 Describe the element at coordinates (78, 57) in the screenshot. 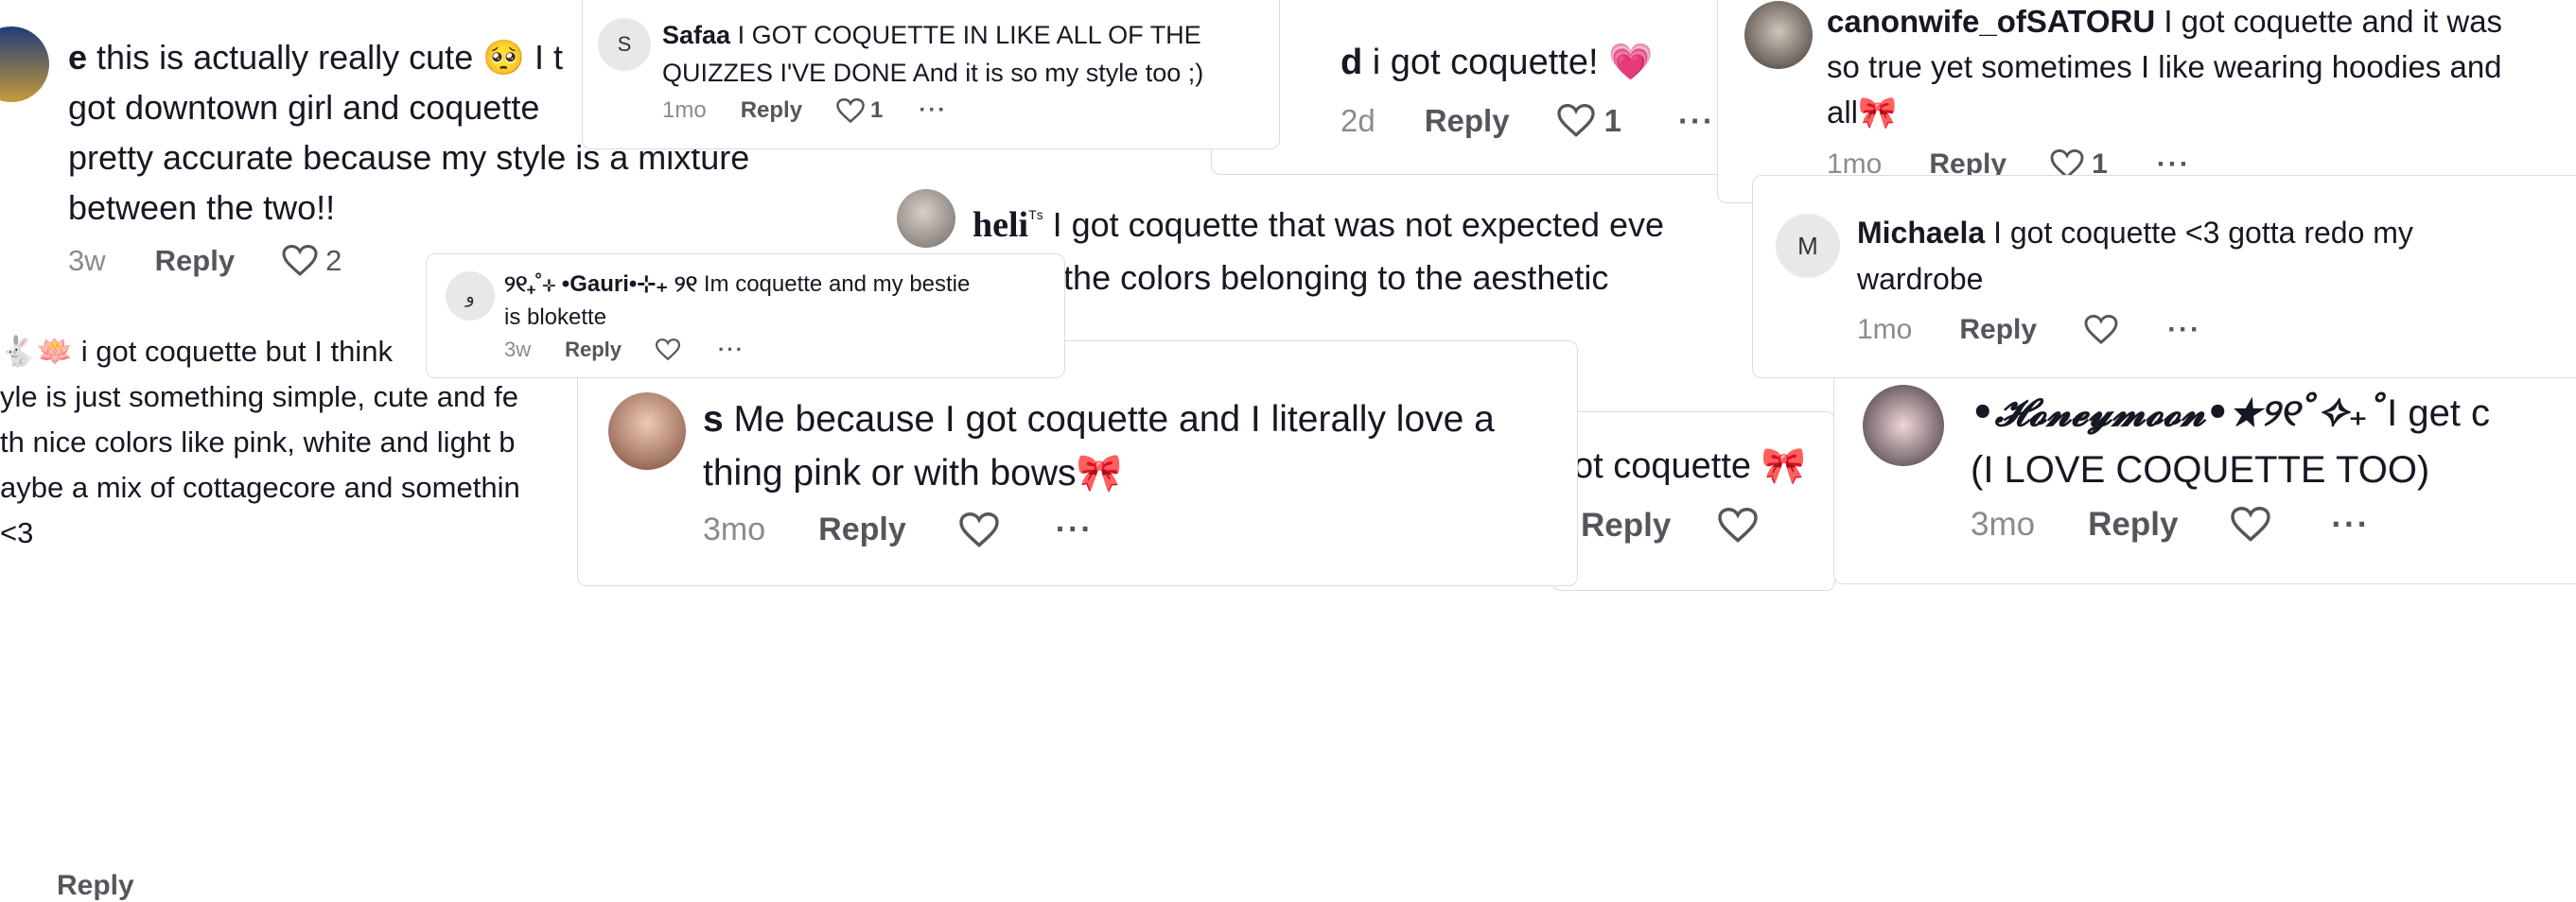

I see `username: e` at that location.